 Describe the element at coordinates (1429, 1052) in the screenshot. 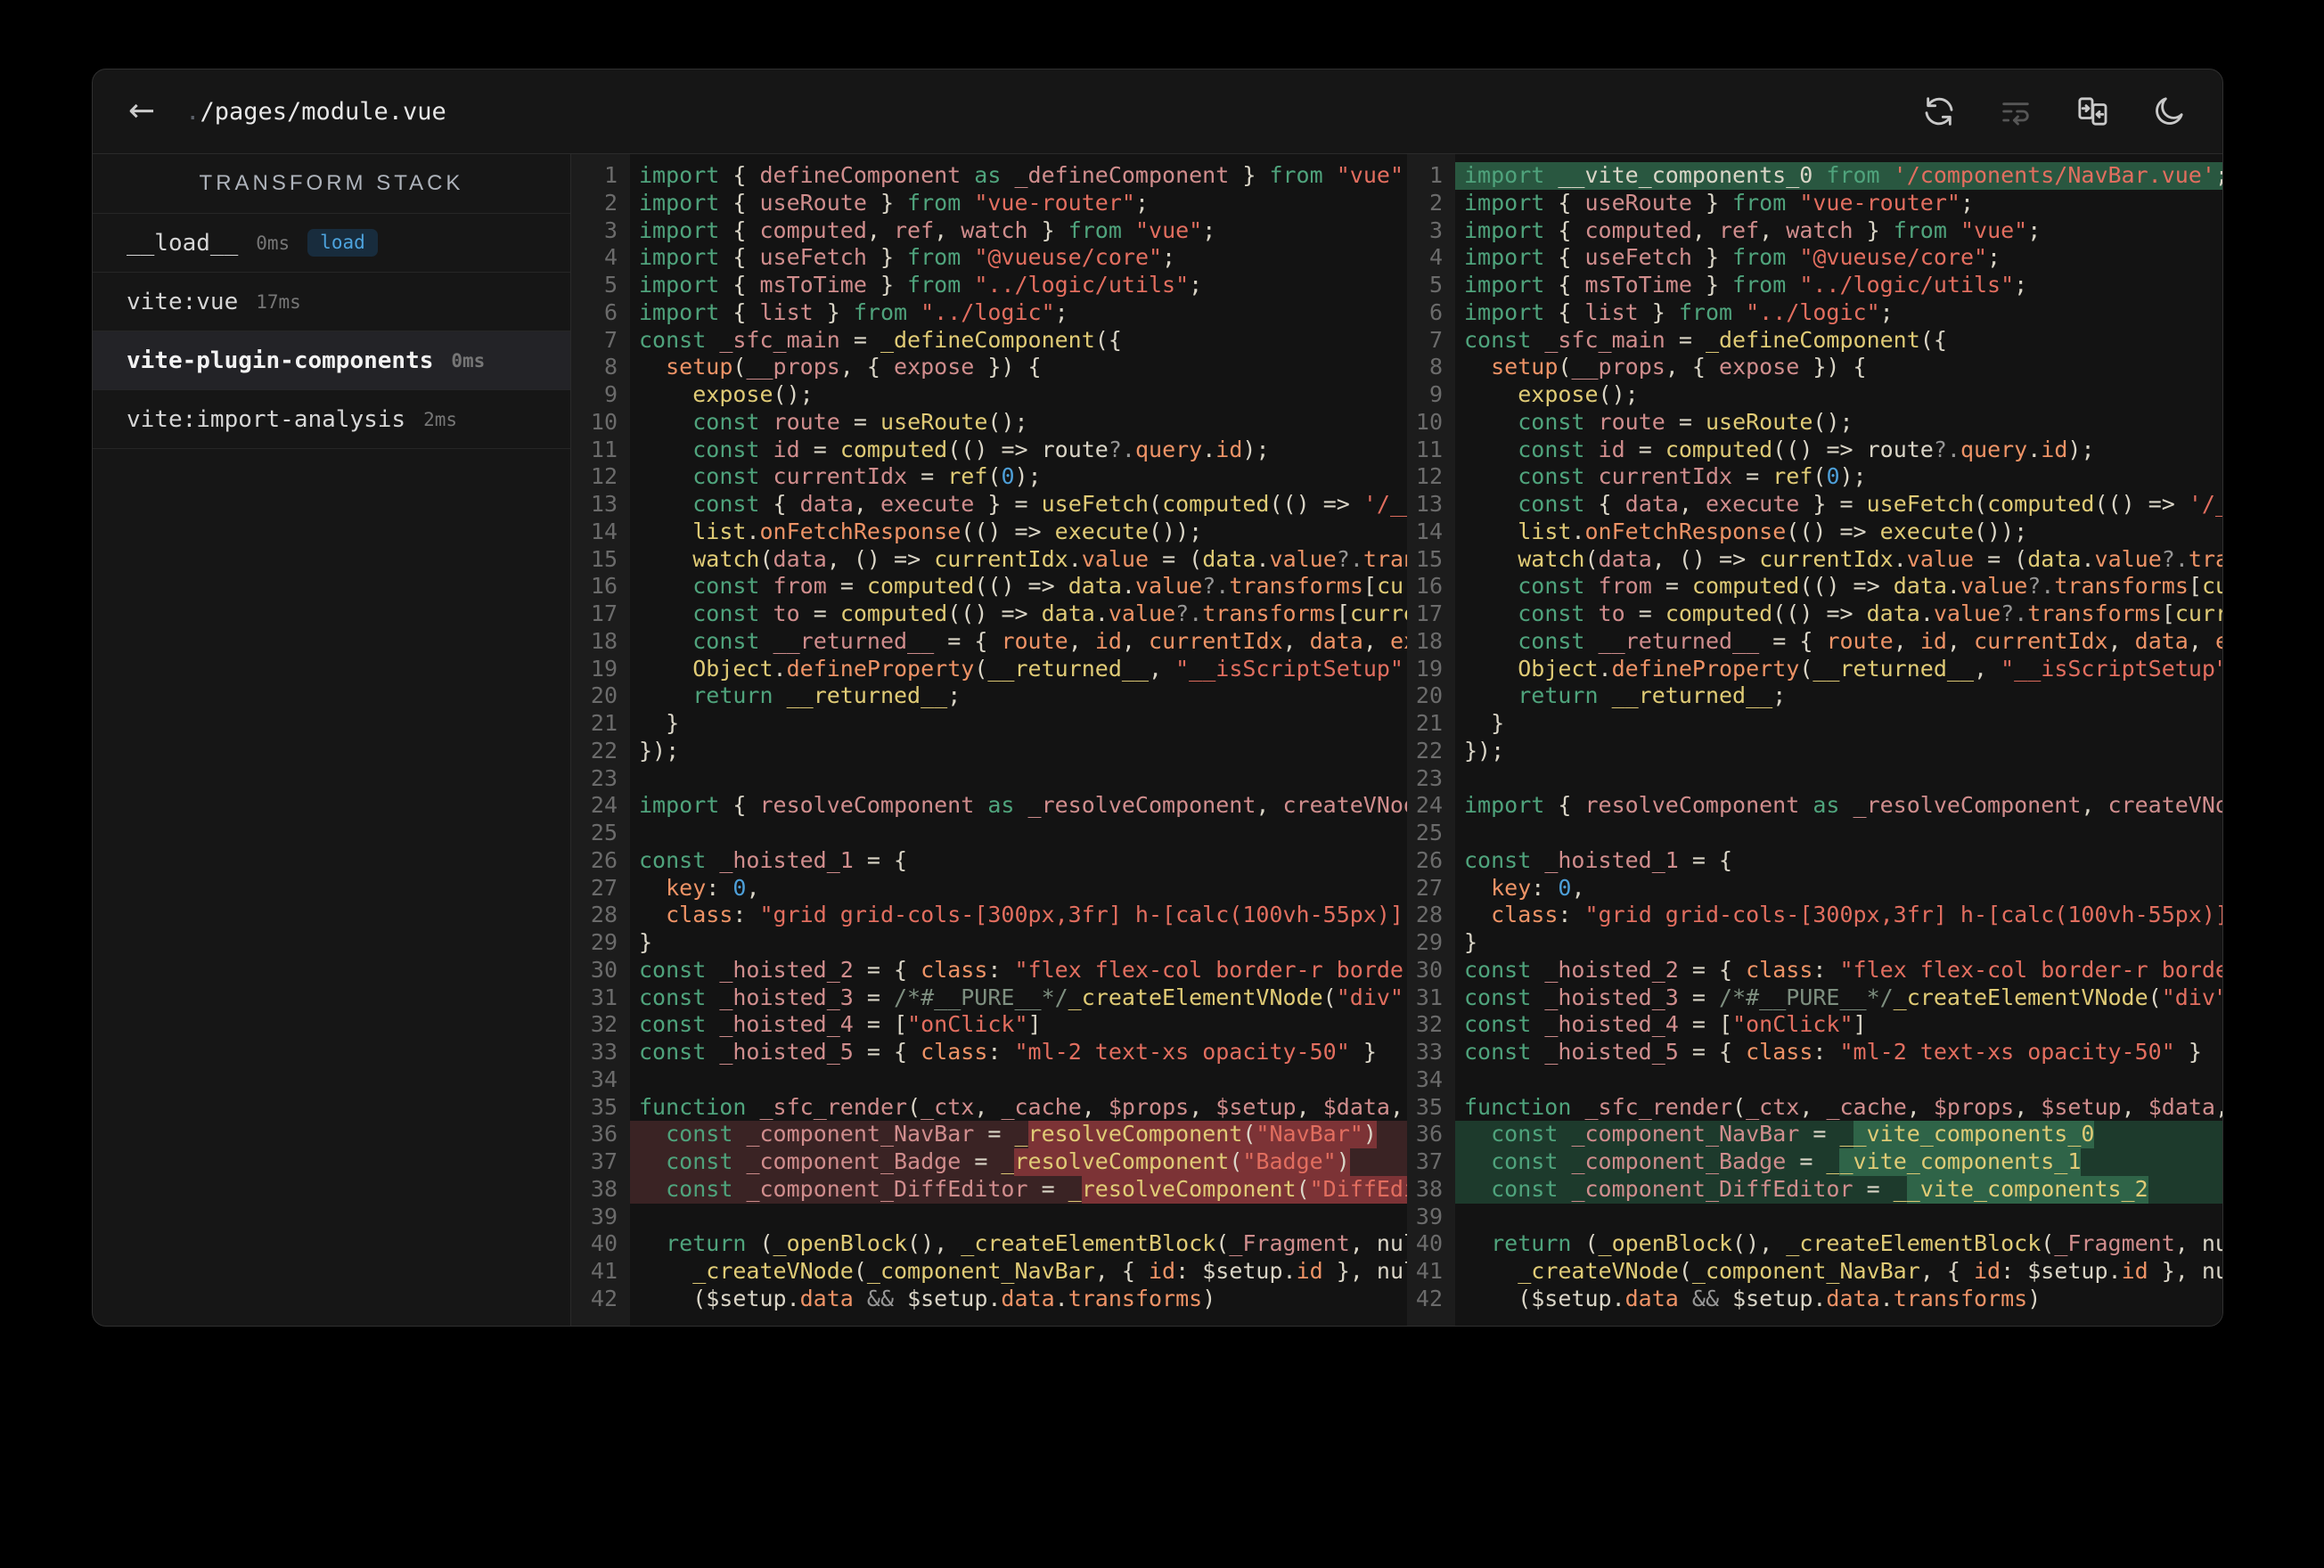

I see `line-number: 33` at that location.